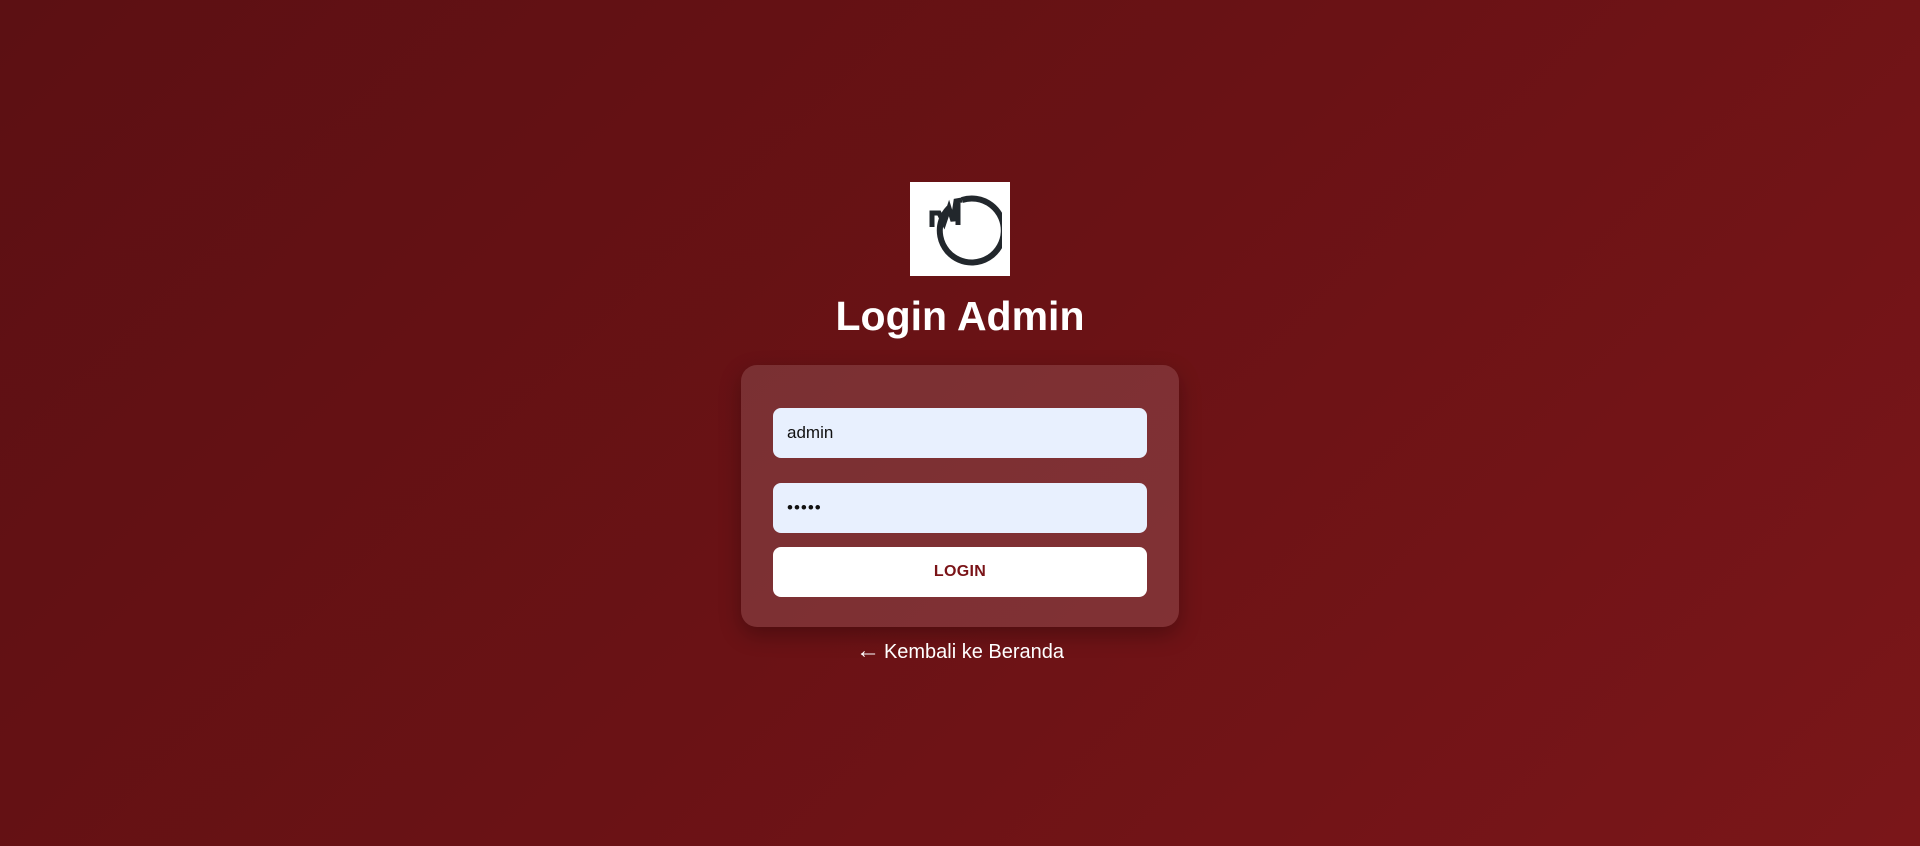 This screenshot has height=846, width=1920. Describe the element at coordinates (960, 433) in the screenshot. I see `username-input` at that location.